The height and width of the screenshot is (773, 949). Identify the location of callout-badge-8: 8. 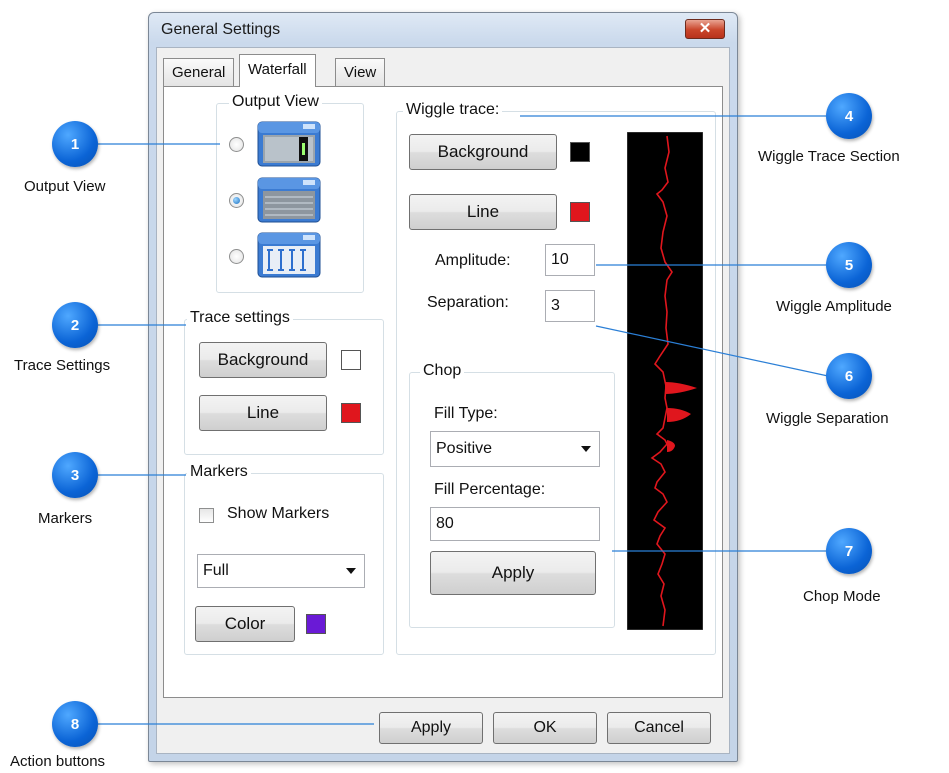
(75, 724).